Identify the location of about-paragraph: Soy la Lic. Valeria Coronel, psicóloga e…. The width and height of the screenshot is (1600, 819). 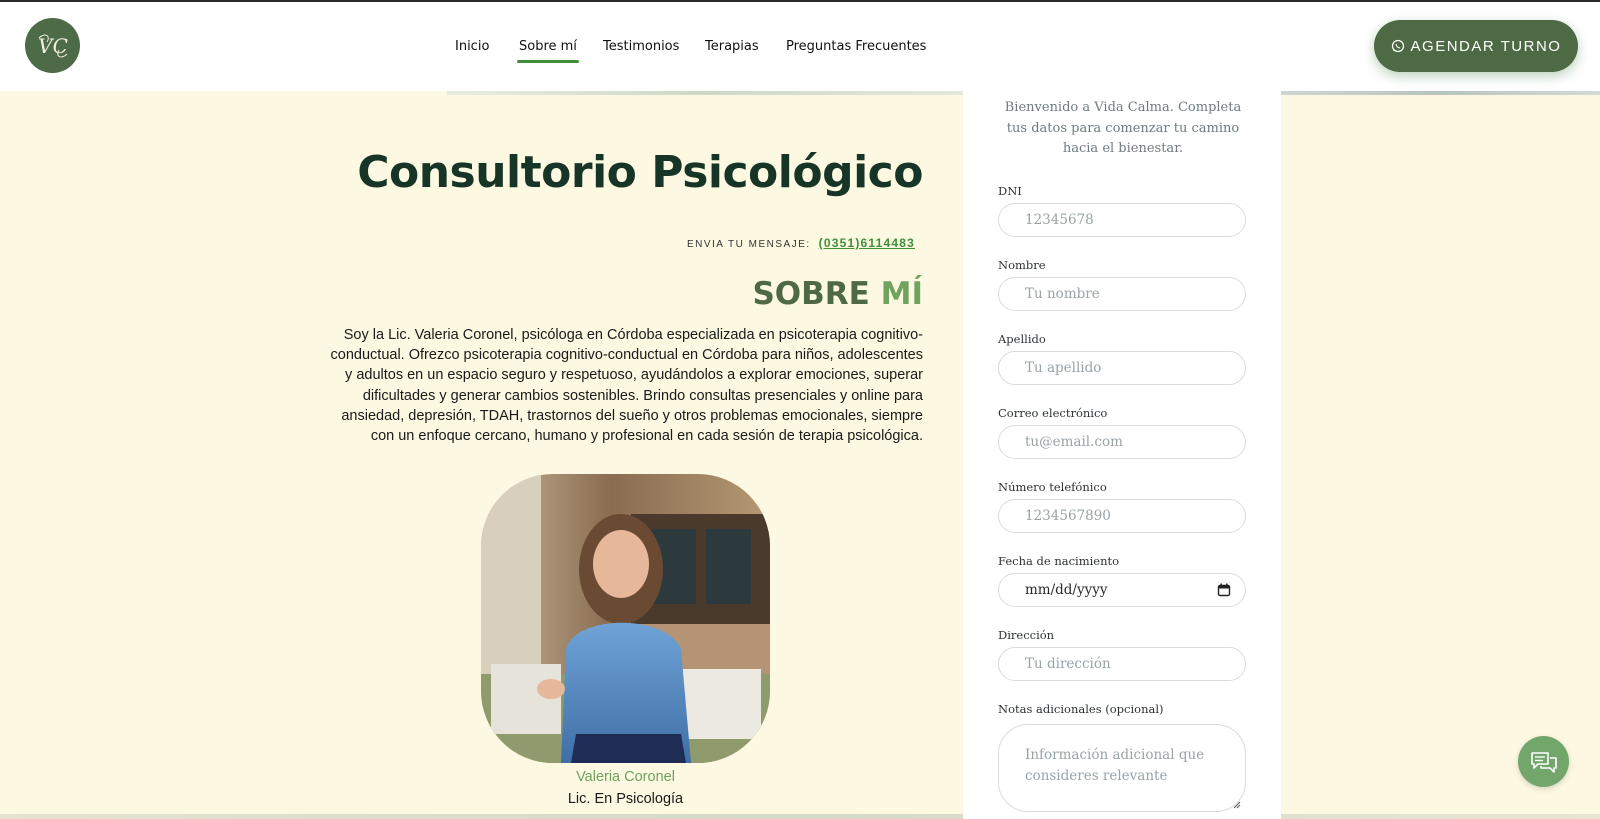
(626, 386).